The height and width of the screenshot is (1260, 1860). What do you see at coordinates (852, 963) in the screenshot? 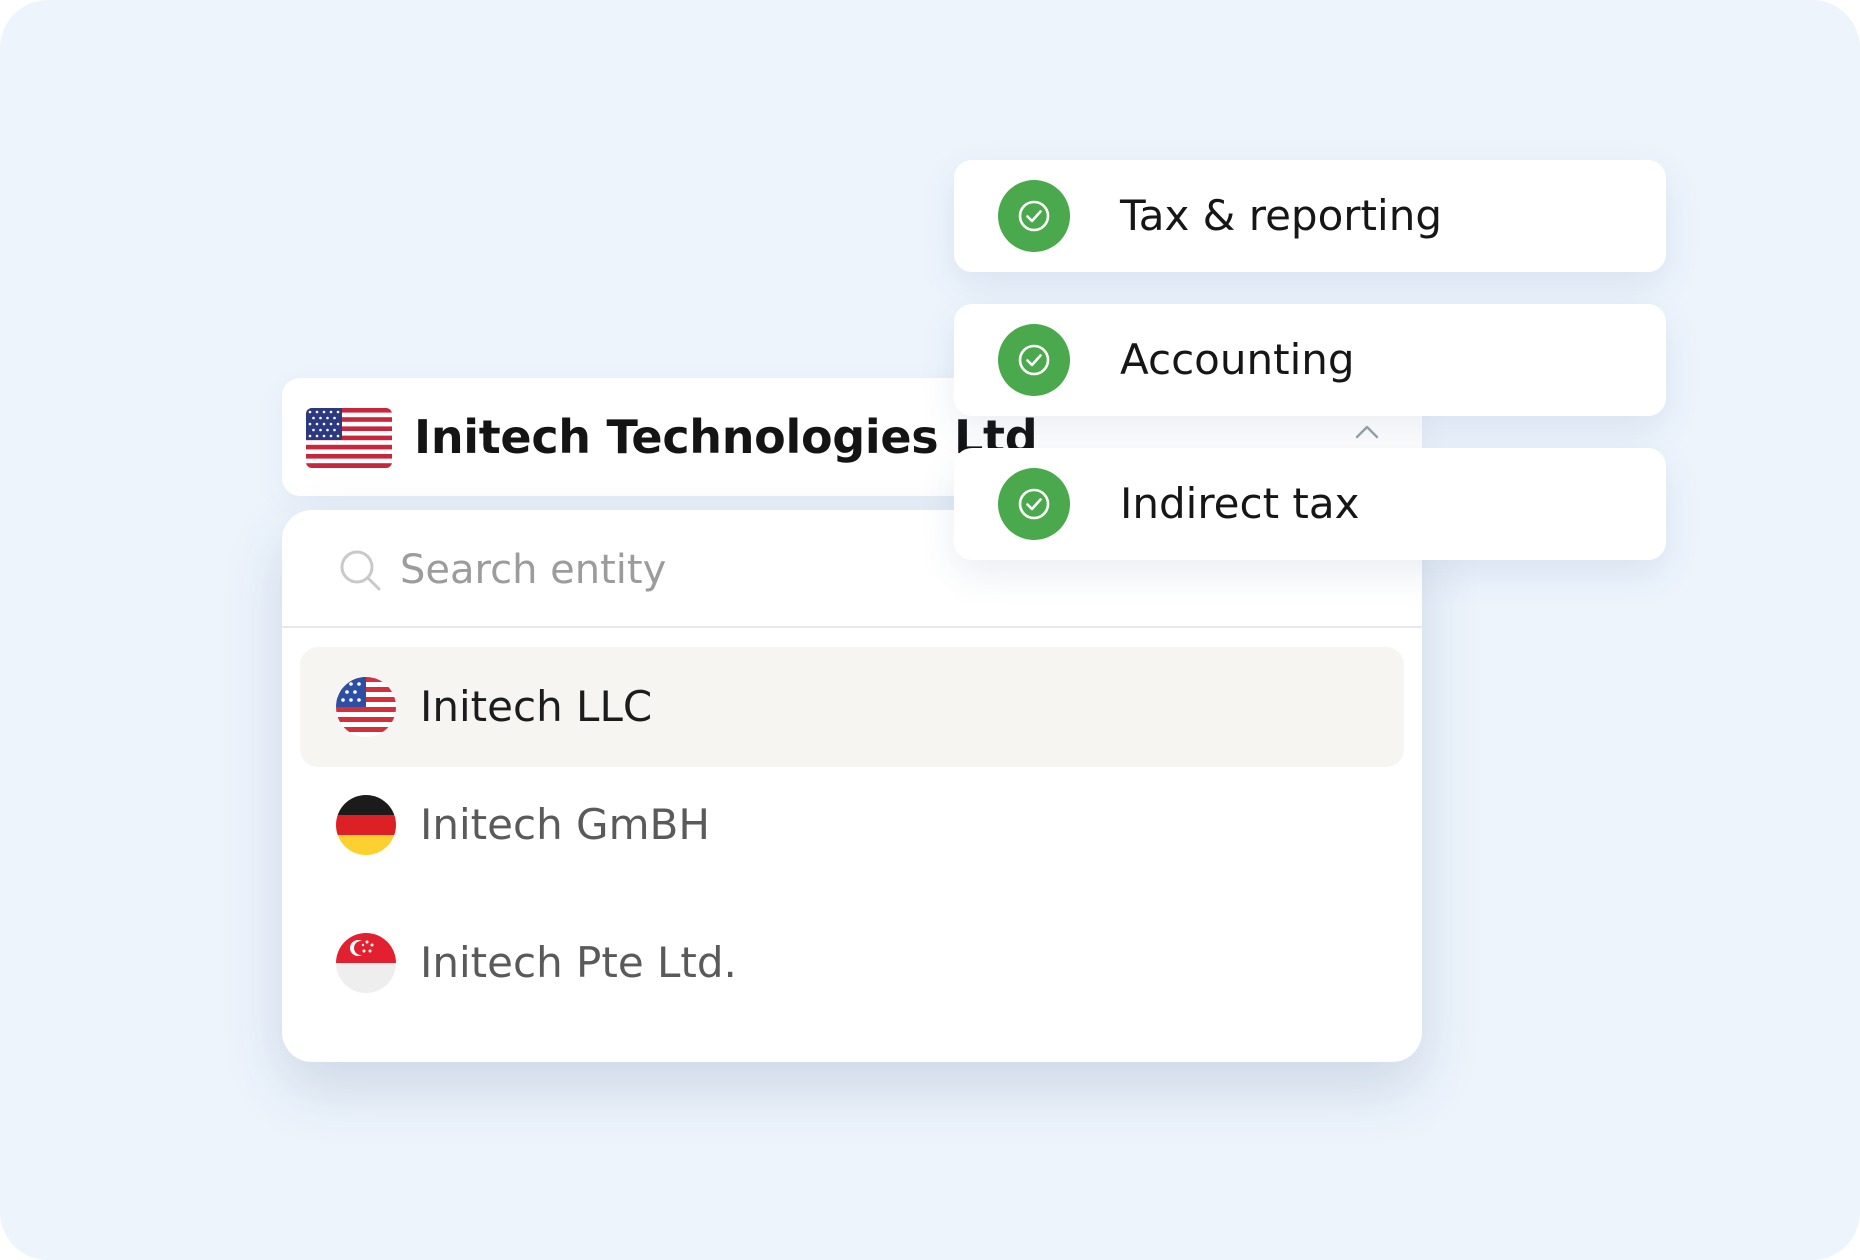
I see `entity-option-initech-pte-ltd: Initech Pte Ltd.` at bounding box center [852, 963].